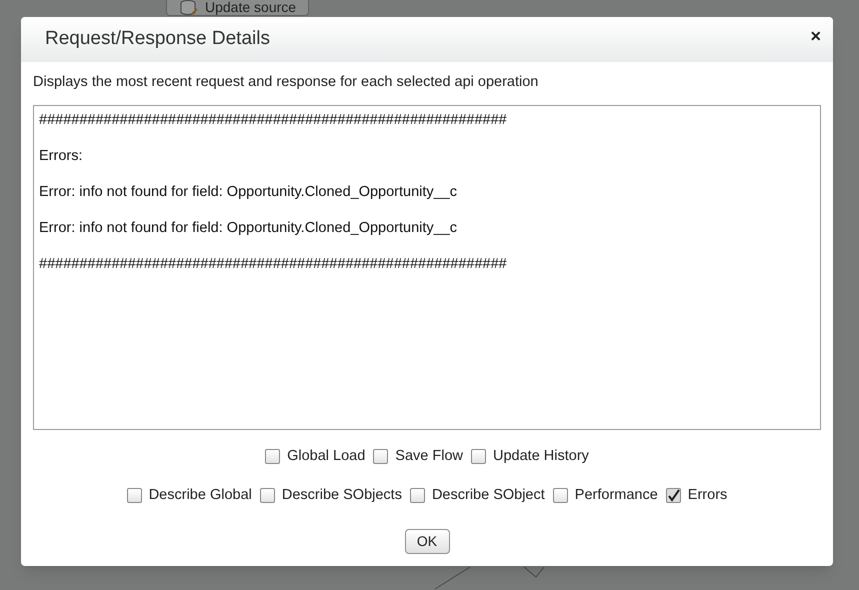  I want to click on option-checkbox: Update History, so click(530, 457).